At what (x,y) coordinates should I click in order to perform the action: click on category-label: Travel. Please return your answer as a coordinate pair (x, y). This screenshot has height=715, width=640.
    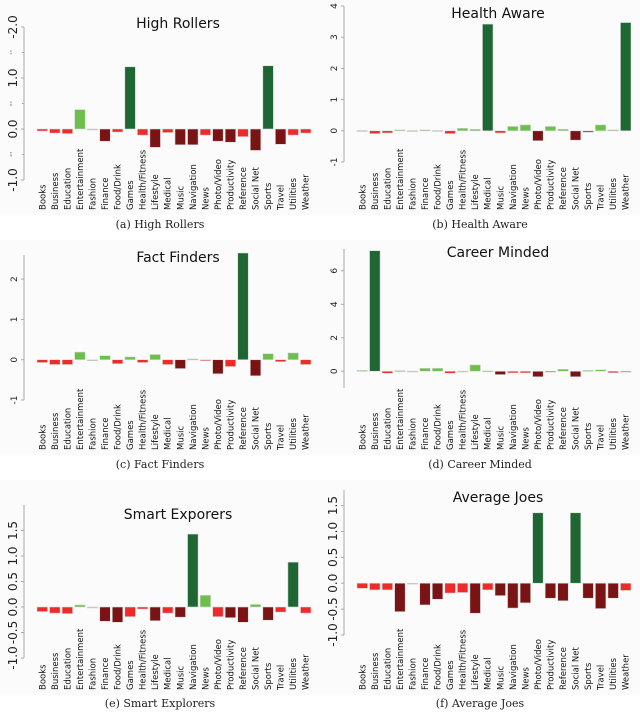
    Looking at the image, I should click on (602, 438).